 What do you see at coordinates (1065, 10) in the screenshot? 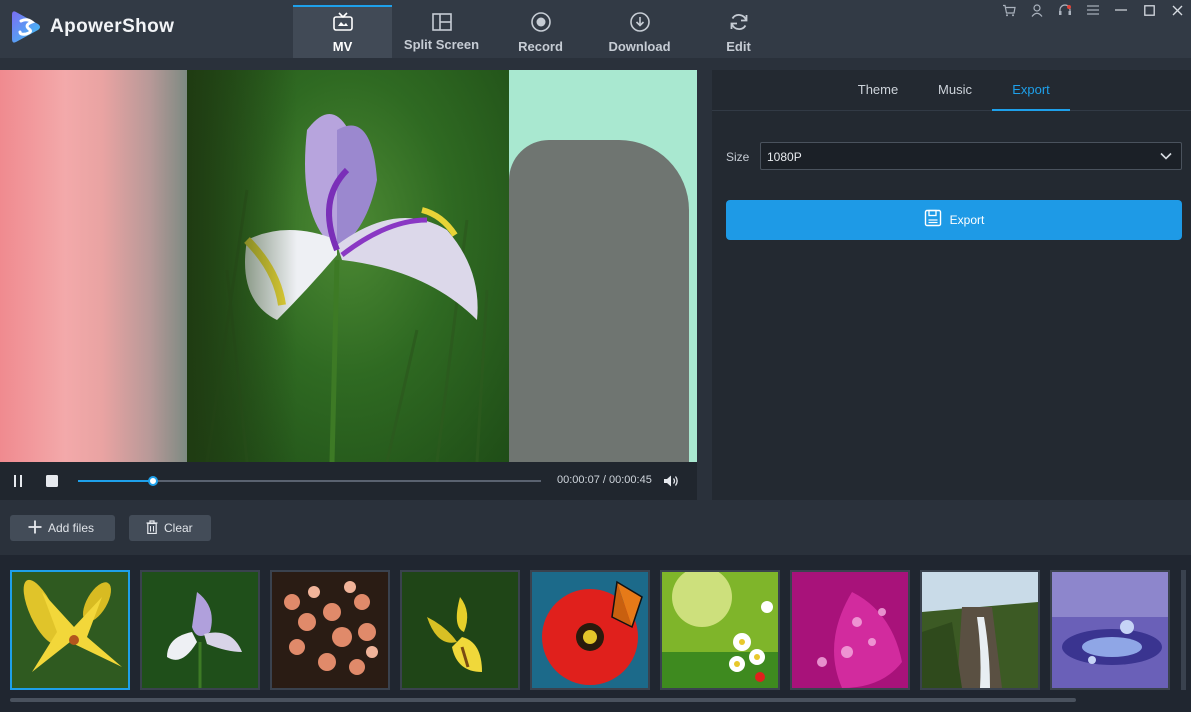
I see `support-icon` at bounding box center [1065, 10].